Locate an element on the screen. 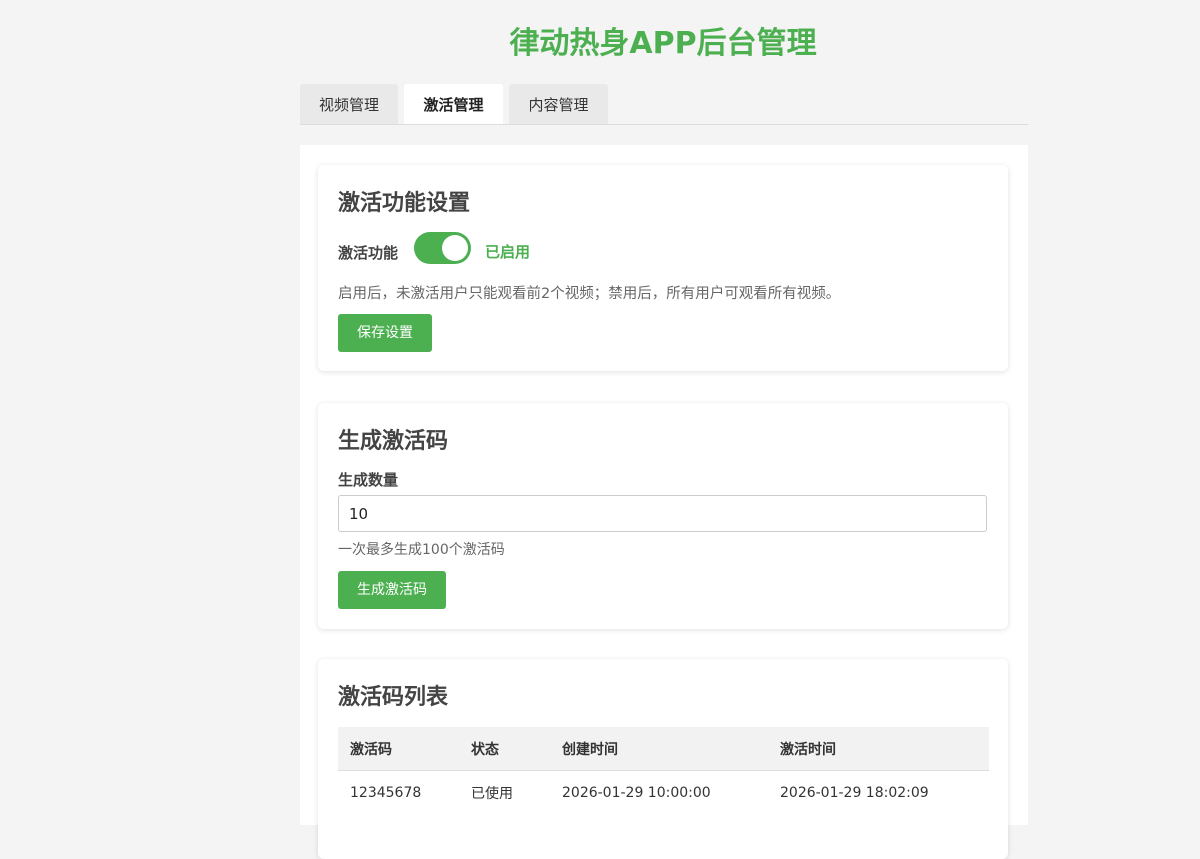 The height and width of the screenshot is (859, 1200). created-time-cell: 2026-01-29 10:00:00 is located at coordinates (636, 793).